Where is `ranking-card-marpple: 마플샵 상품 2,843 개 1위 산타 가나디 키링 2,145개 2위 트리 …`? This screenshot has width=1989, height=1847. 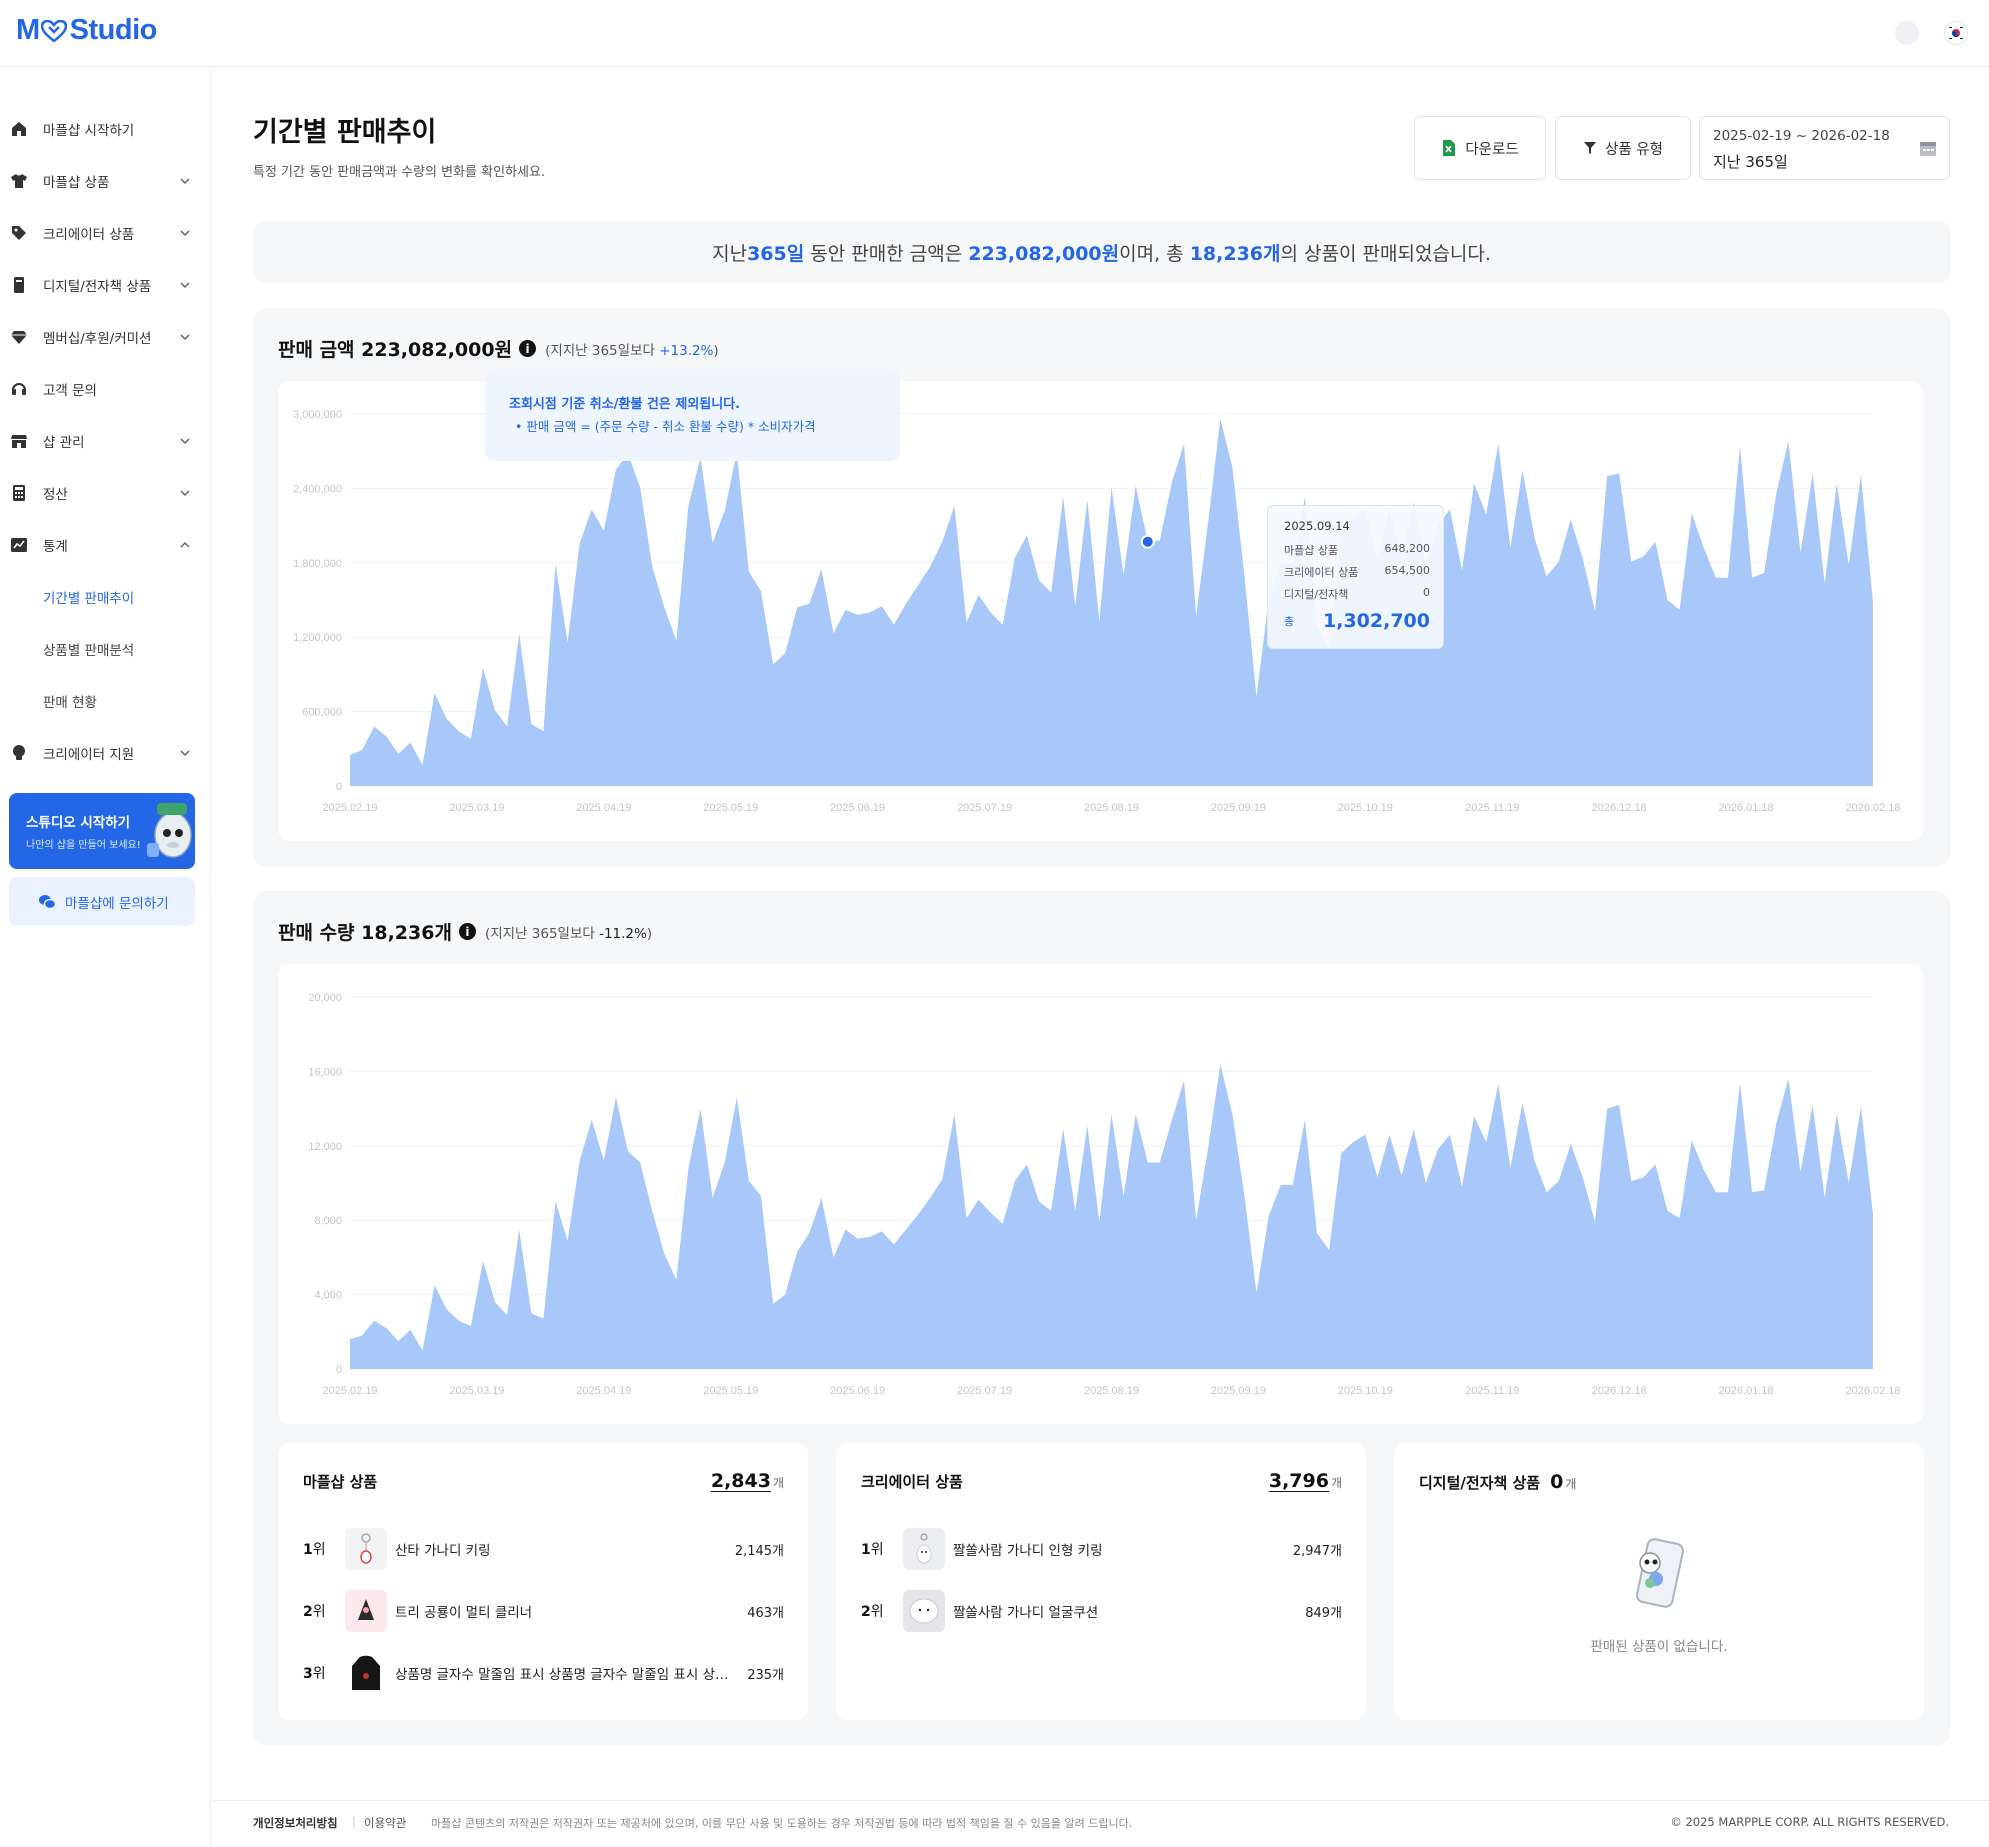 ranking-card-marpple: 마플샵 상품 2,843 개 1위 산타 가나디 키링 2,145개 2위 트리 … is located at coordinates (543, 1581).